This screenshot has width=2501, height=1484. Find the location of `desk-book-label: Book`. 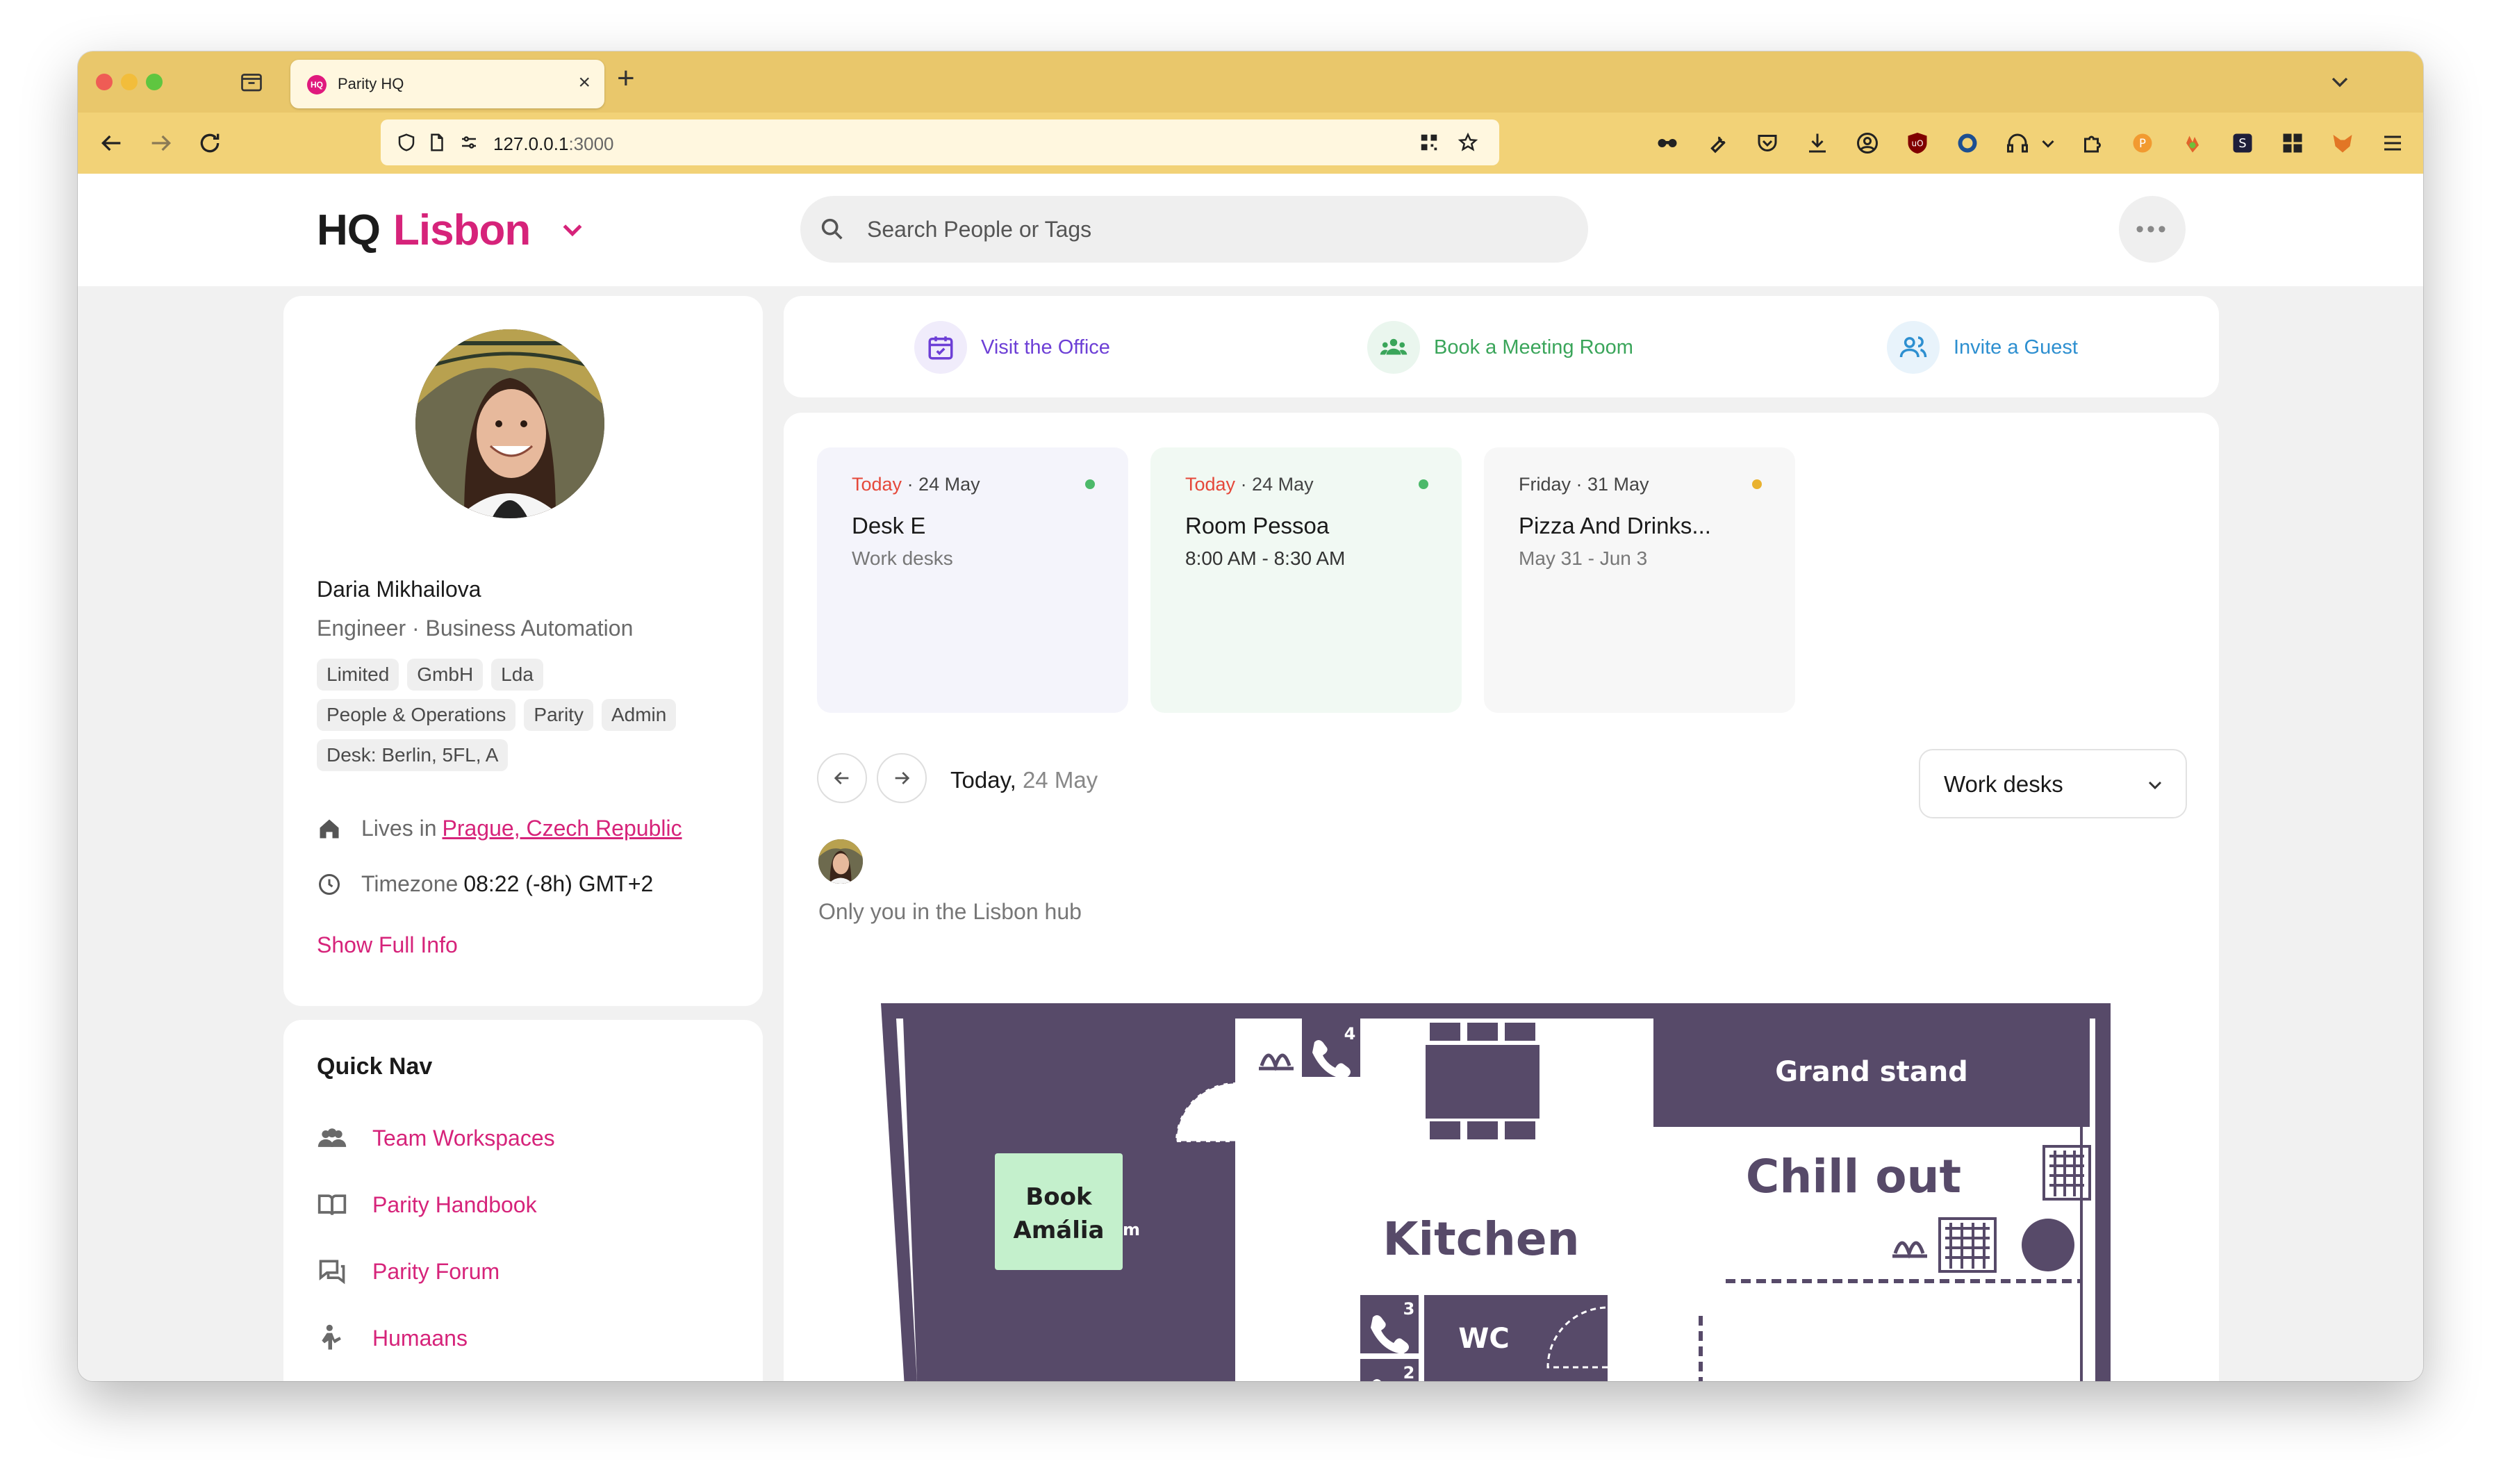

desk-book-label: Book is located at coordinates (1059, 1197).